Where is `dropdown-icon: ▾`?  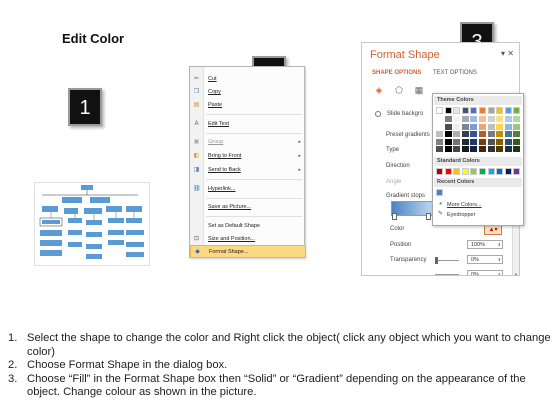 dropdown-icon: ▾ is located at coordinates (503, 53).